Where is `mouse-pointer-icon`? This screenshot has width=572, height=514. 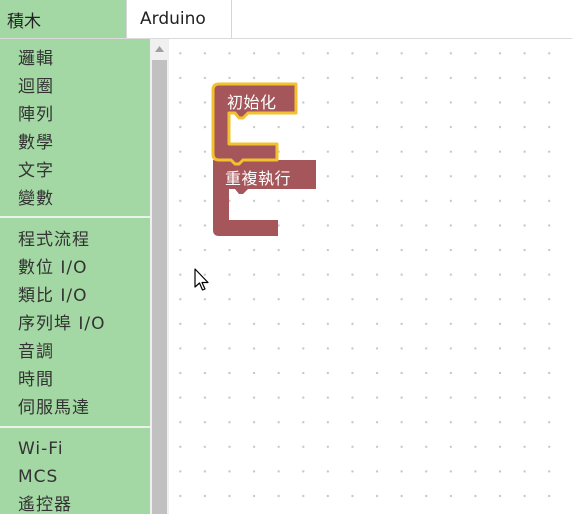
mouse-pointer-icon is located at coordinates (201, 279).